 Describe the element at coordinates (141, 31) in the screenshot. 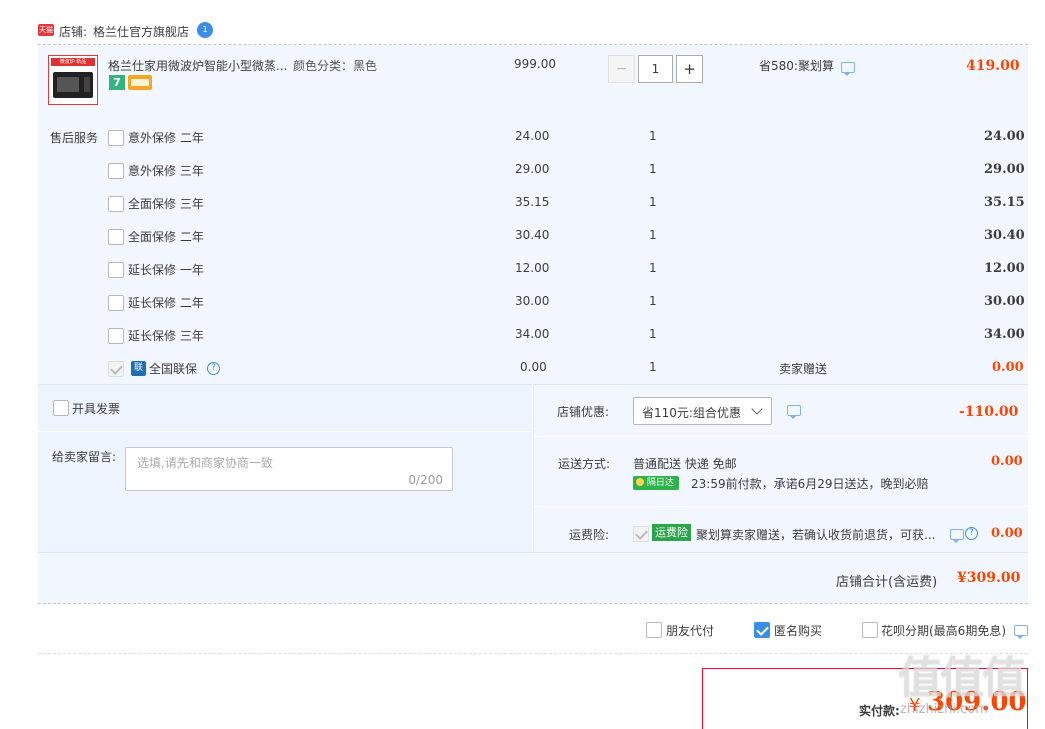

I see `store-name: 格兰仕官方旗舰店` at that location.